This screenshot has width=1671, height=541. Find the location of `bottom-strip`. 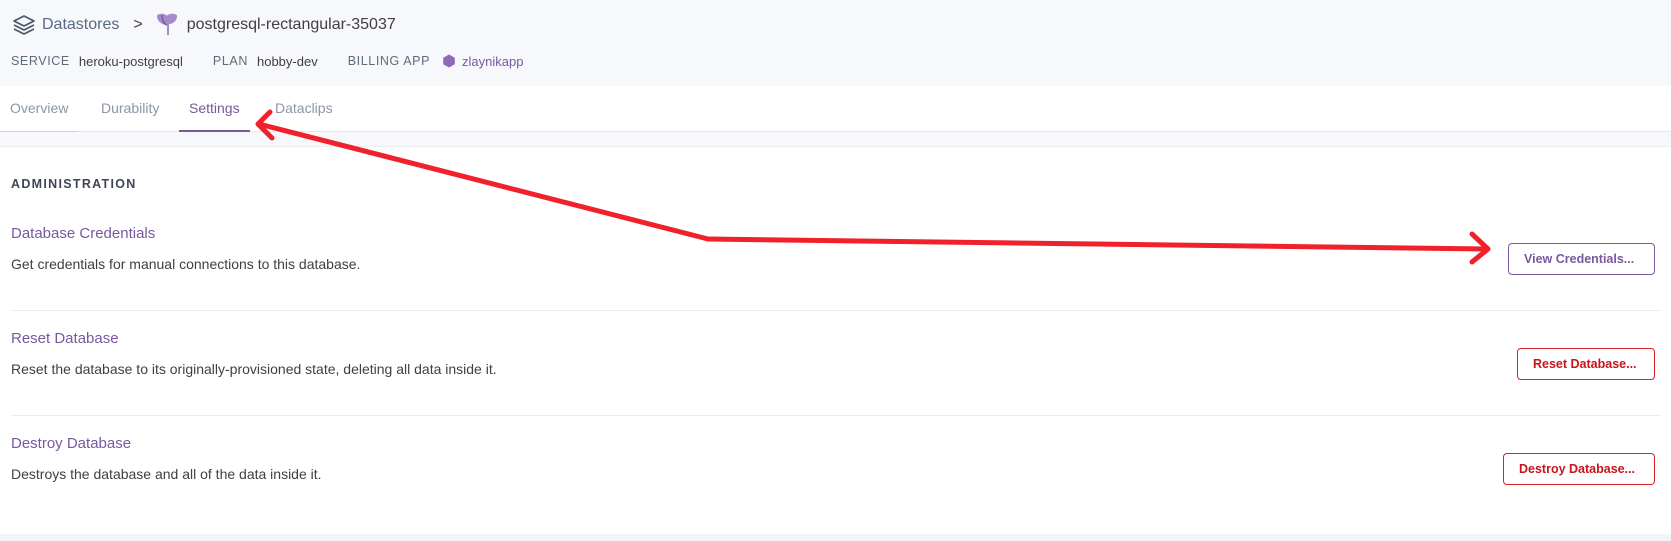

bottom-strip is located at coordinates (835, 537).